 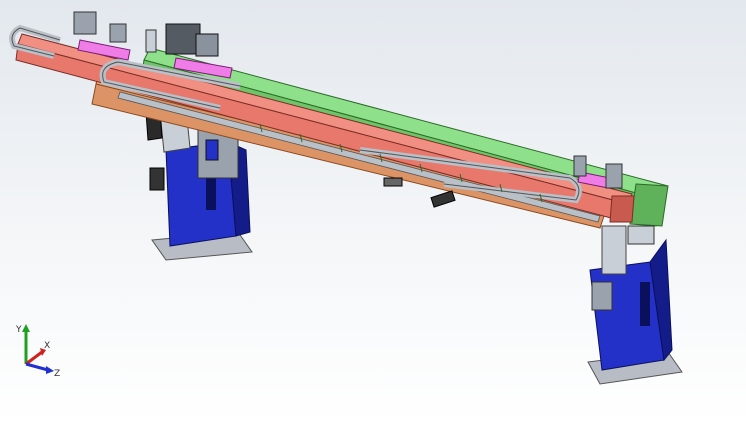 What do you see at coordinates (57, 372) in the screenshot?
I see `triad-z-label: Z` at bounding box center [57, 372].